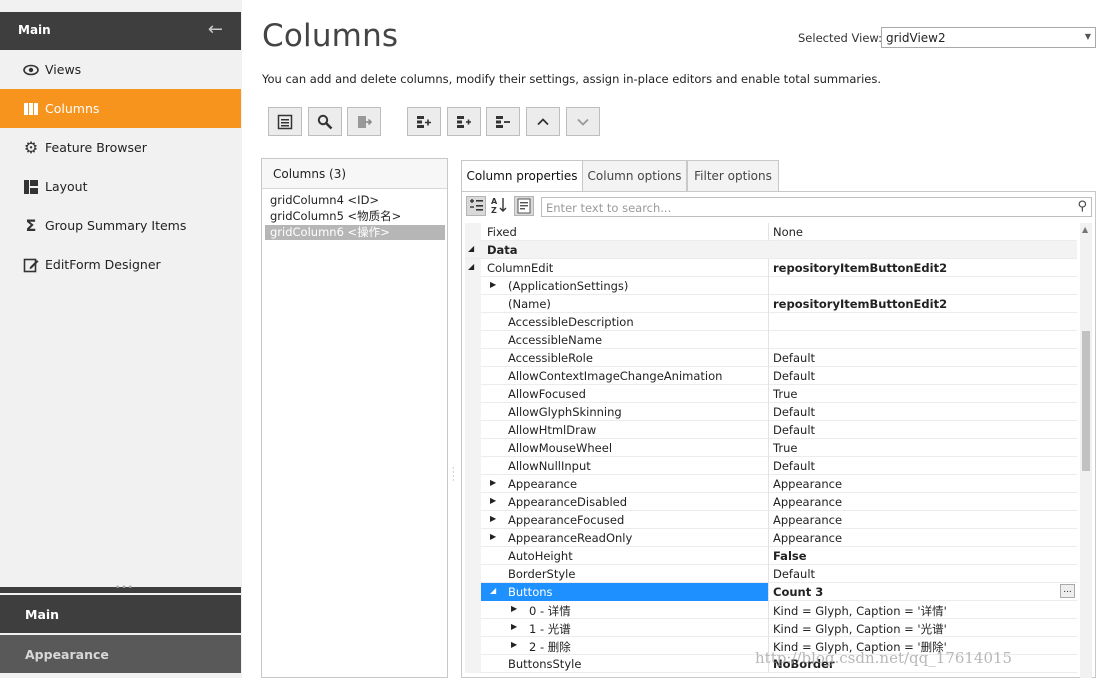  What do you see at coordinates (798, 592) in the screenshot?
I see `property-value: Count 3` at bounding box center [798, 592].